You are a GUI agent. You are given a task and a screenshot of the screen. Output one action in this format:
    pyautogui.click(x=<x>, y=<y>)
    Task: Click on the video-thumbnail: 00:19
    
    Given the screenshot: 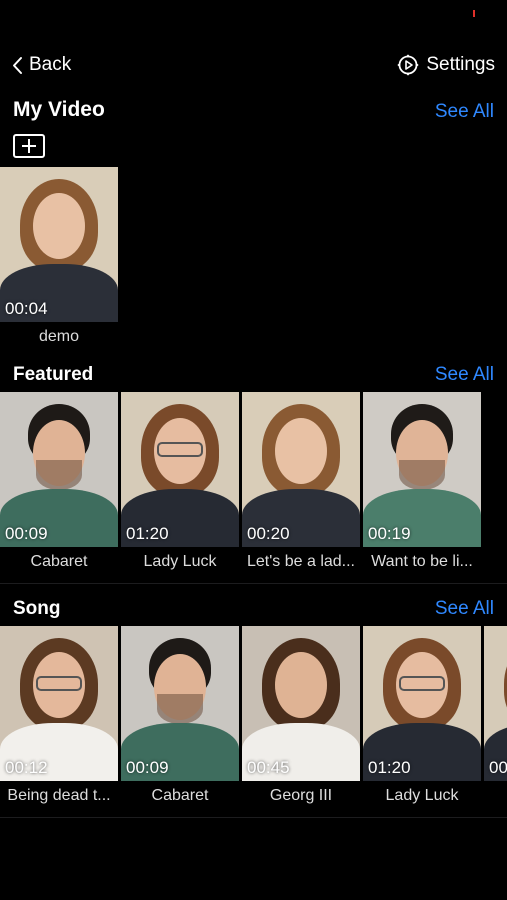 What is the action you would take?
    pyautogui.click(x=422, y=469)
    